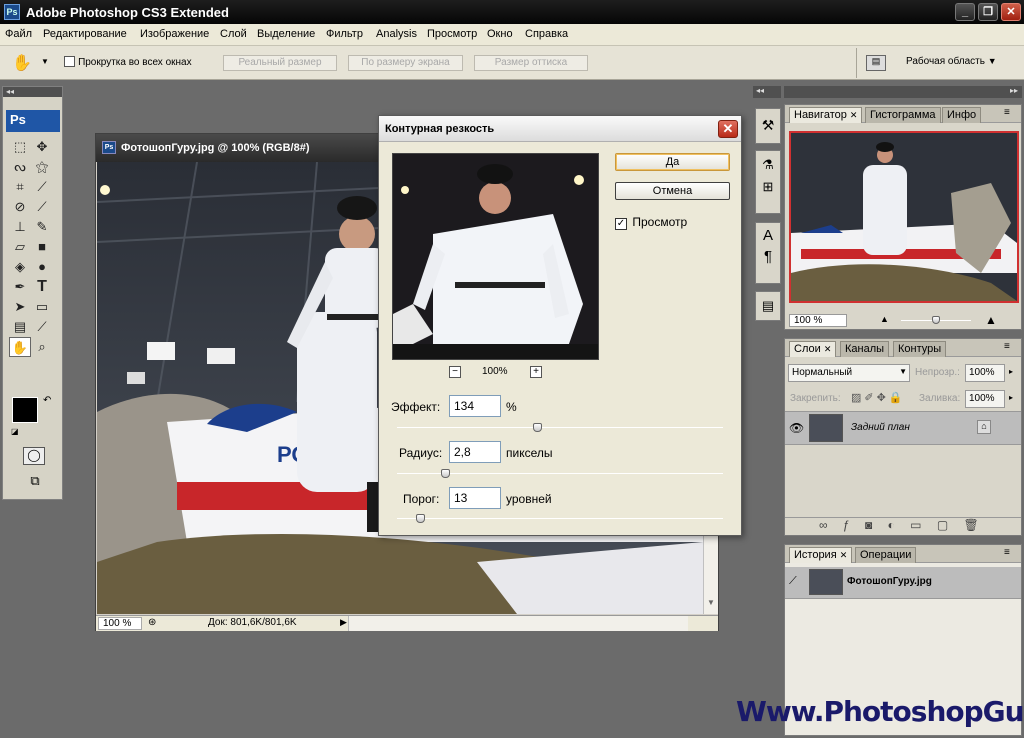 The height and width of the screenshot is (738, 1024). What do you see at coordinates (42, 207) in the screenshot?
I see `brush-tool-icon: ⟋` at bounding box center [42, 207].